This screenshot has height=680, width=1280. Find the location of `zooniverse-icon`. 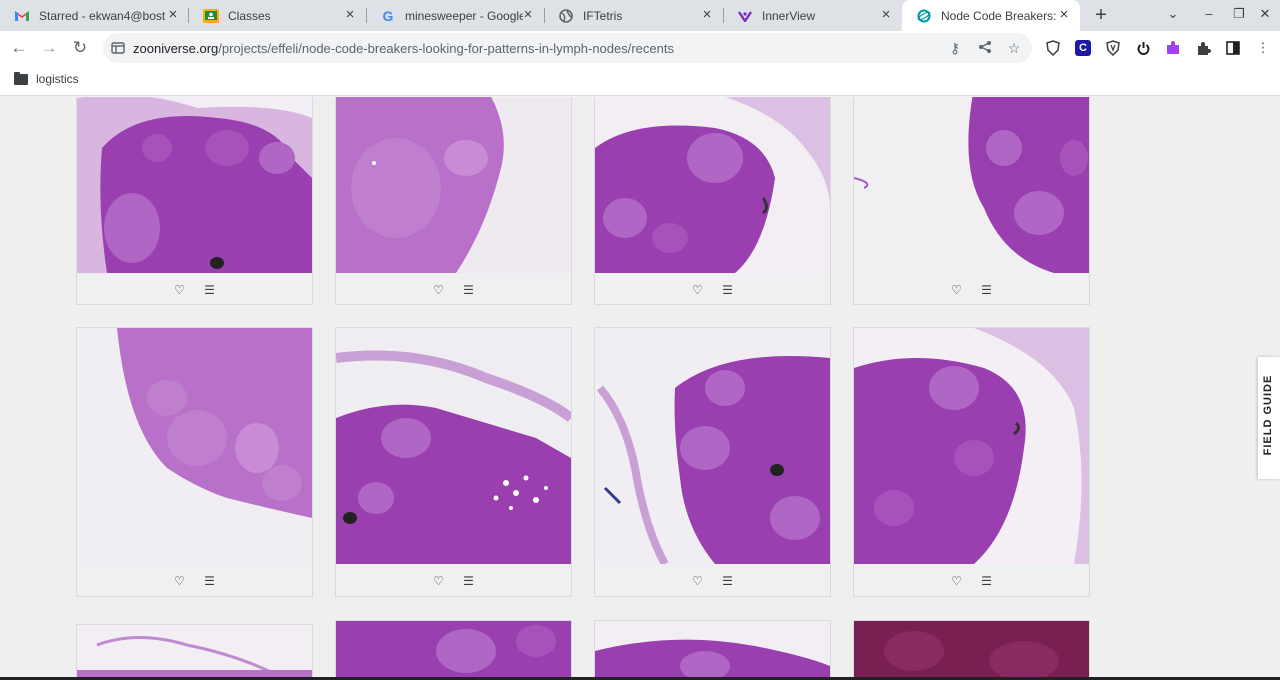

zooniverse-icon is located at coordinates (924, 16).